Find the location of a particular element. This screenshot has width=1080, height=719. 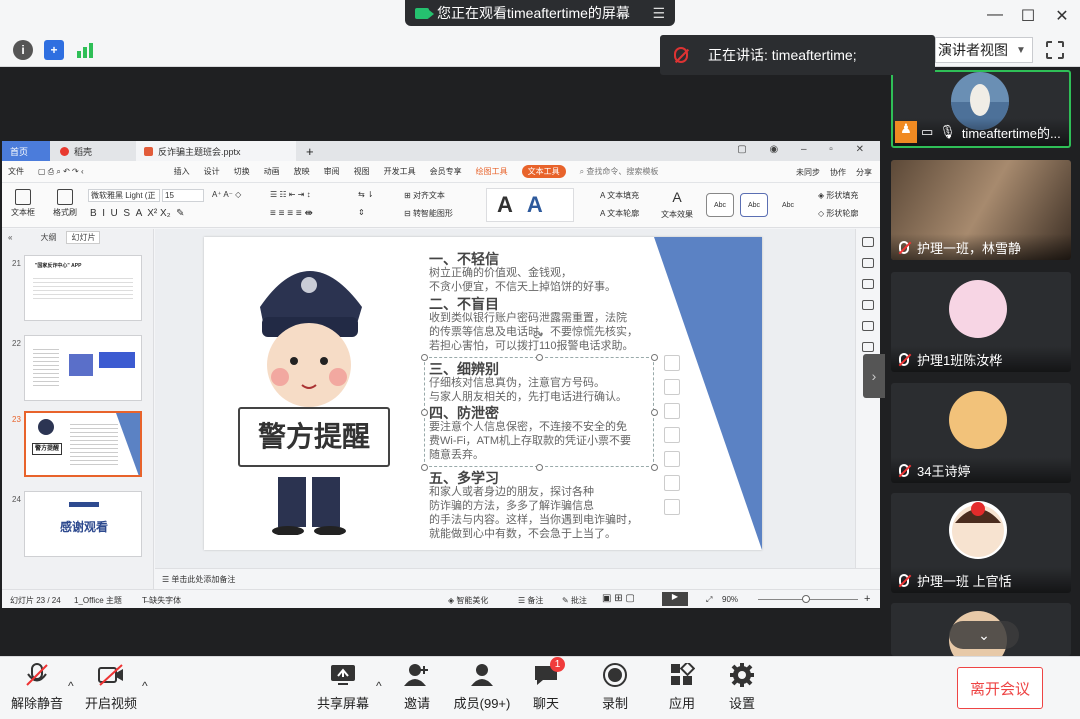

sync-status: 未同步 is located at coordinates (808, 172).